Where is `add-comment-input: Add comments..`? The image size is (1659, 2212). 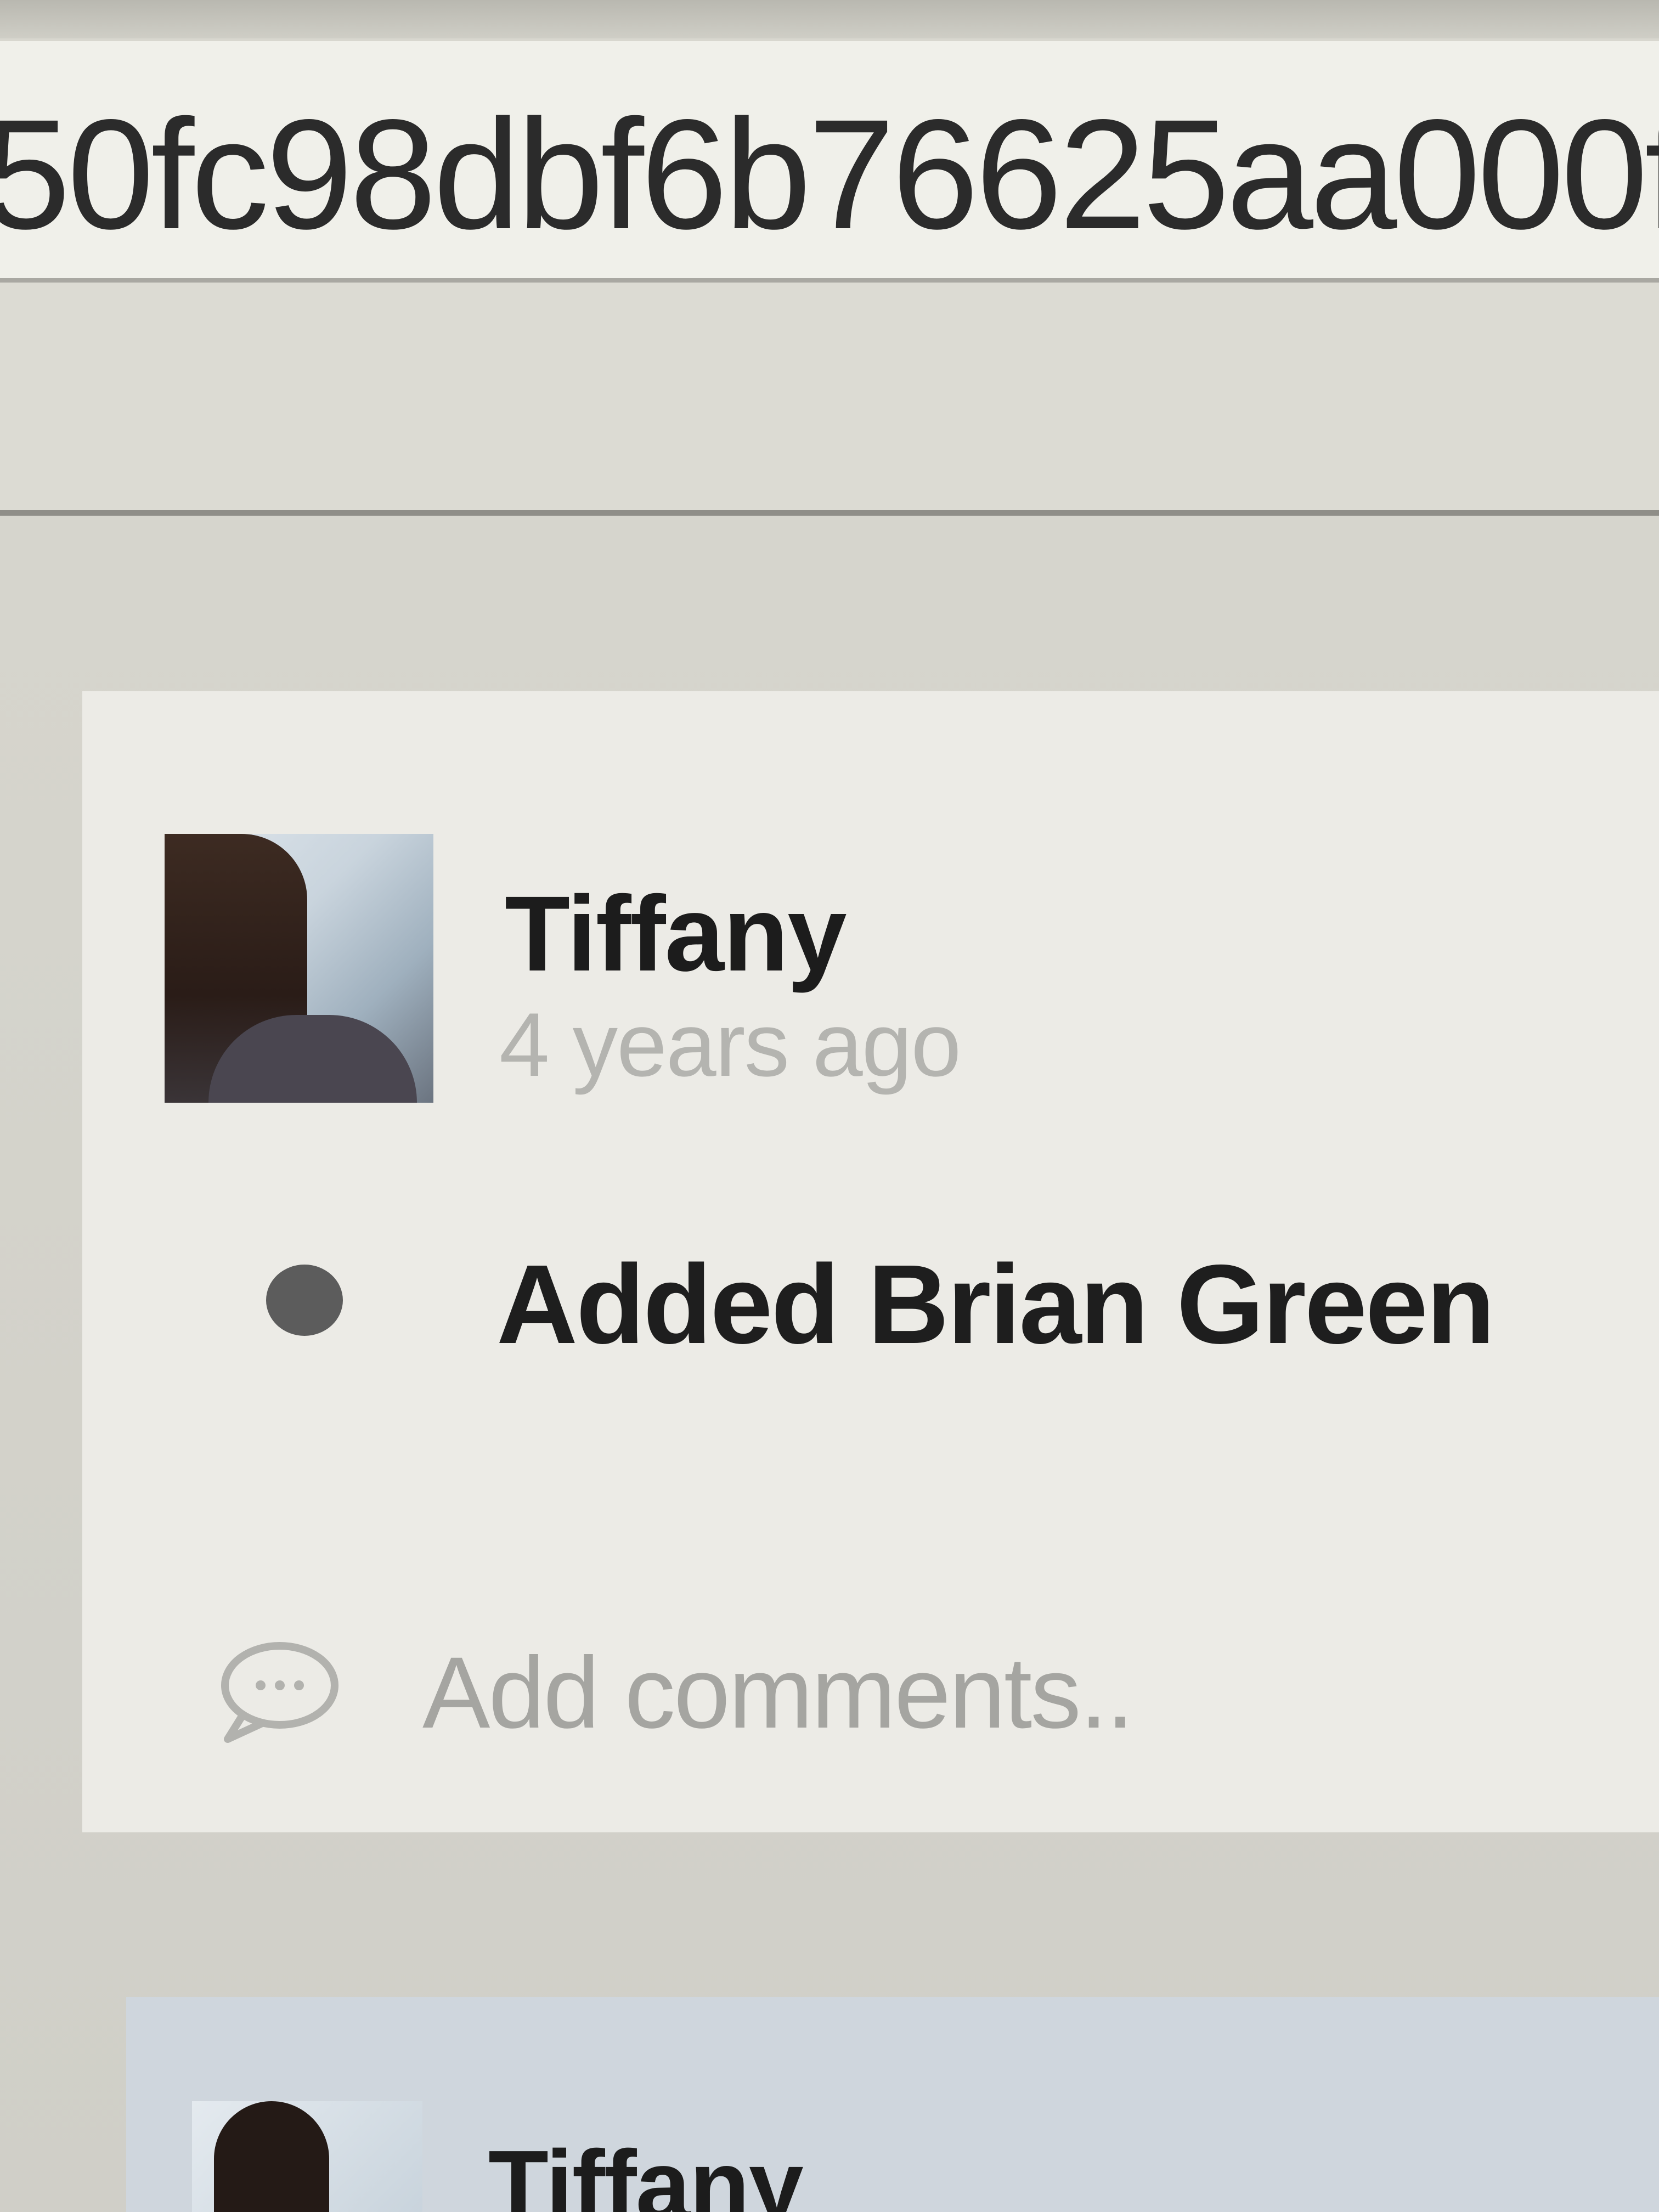
add-comment-input: Add comments.. is located at coordinates (778, 1693).